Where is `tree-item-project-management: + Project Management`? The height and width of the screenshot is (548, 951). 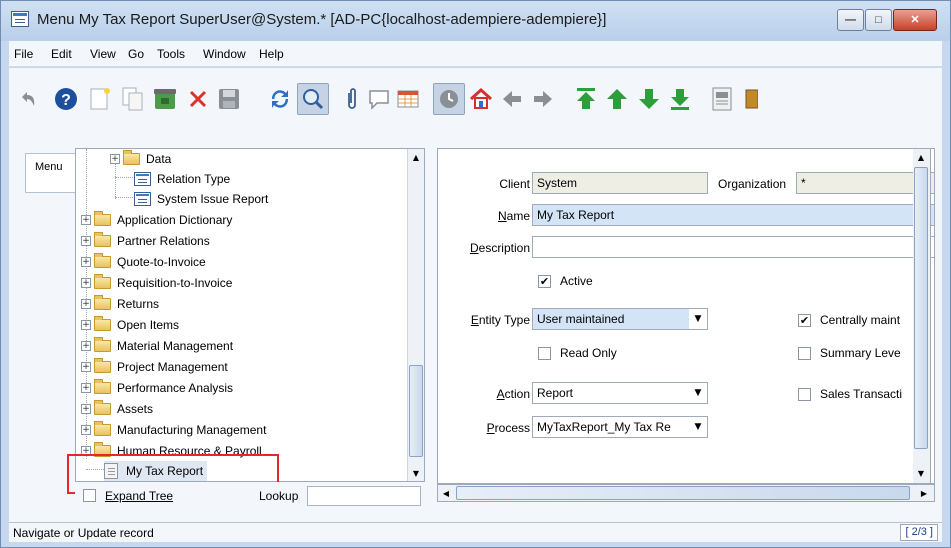
tree-item-project-management: + Project Management is located at coordinates (154, 367).